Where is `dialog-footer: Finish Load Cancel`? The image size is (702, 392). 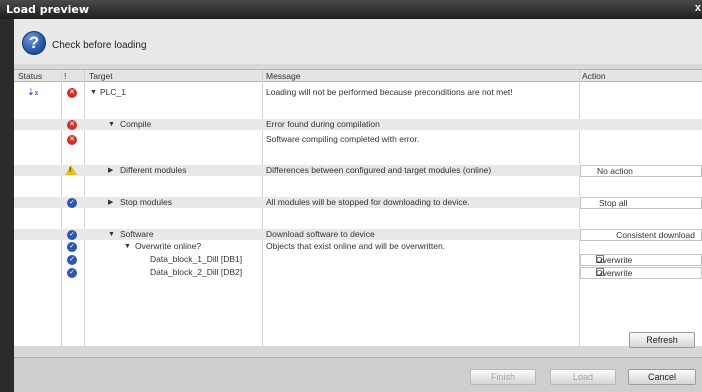 dialog-footer: Finish Load Cancel is located at coordinates (358, 374).